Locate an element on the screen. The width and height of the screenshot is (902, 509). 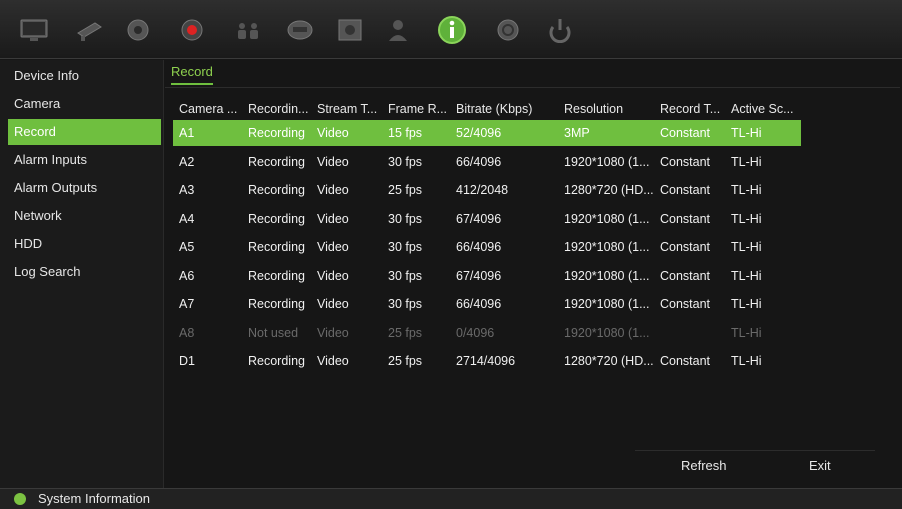
cell-resolution: 3MP is located at coordinates (577, 133).